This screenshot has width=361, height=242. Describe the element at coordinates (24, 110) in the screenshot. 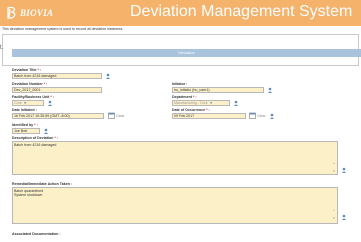

I see `date-initiated-label: Date Initiated :` at that location.